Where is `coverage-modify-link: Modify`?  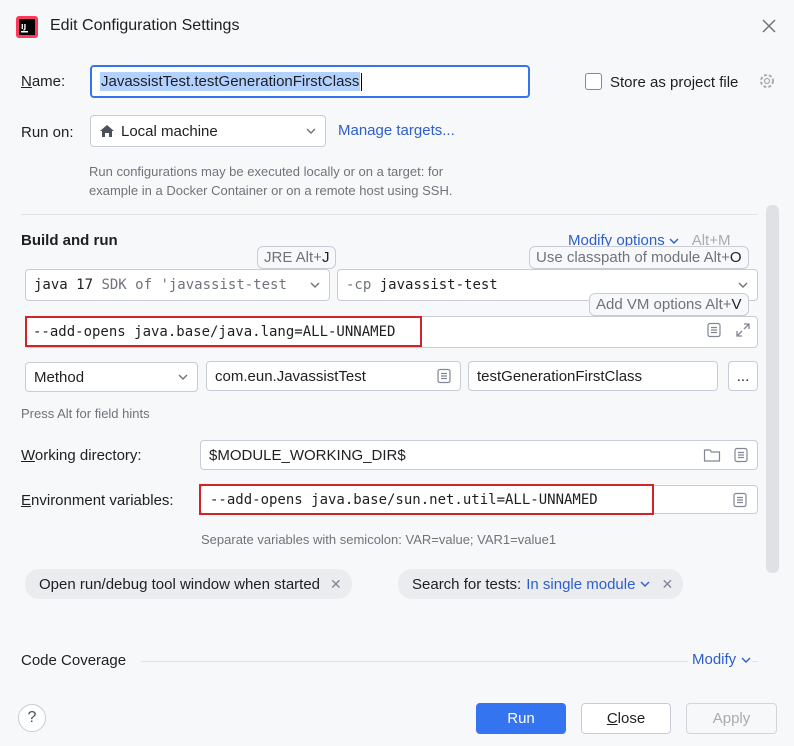
coverage-modify-link: Modify is located at coordinates (720, 659).